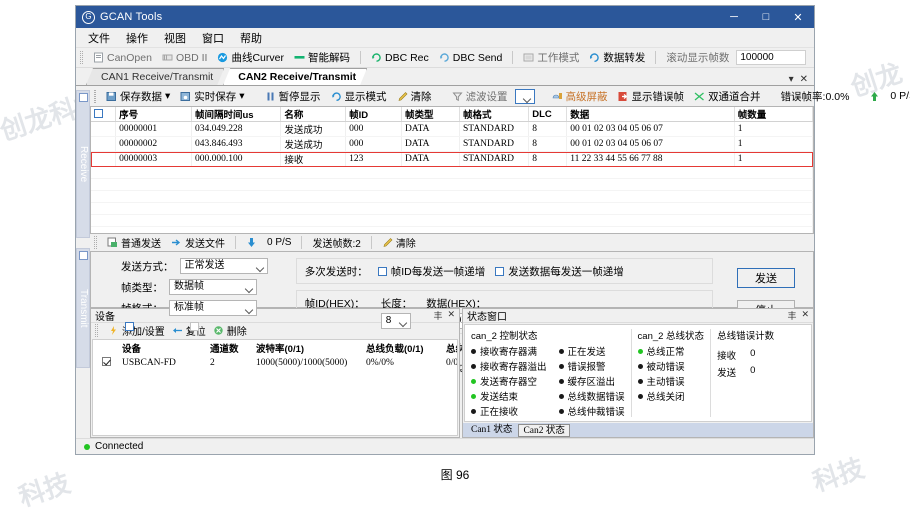 Image resolution: width=910 pixels, height=514 pixels. Describe the element at coordinates (431, 114) in the screenshot. I see `header-frame-type: 帧类型` at that location.